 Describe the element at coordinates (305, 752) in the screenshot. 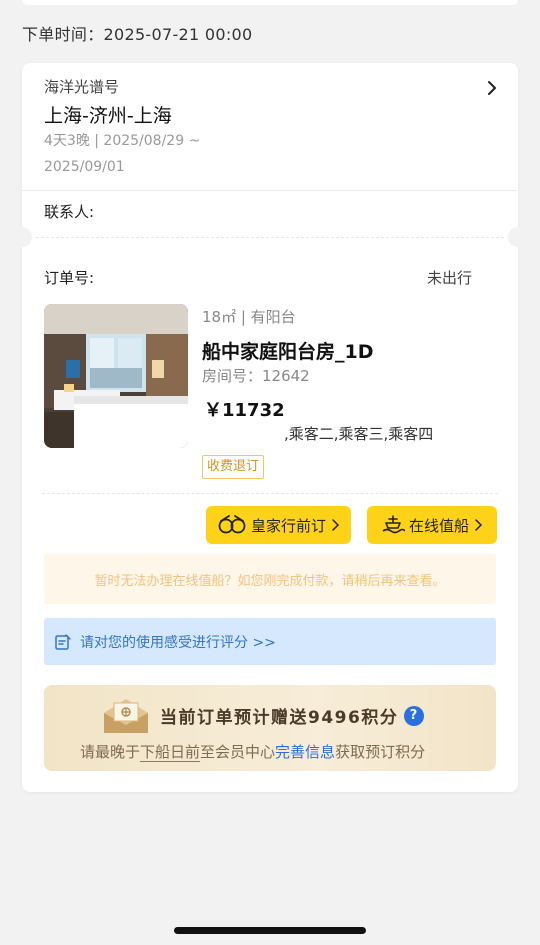

I see `complete-info-link: 完善信息` at that location.